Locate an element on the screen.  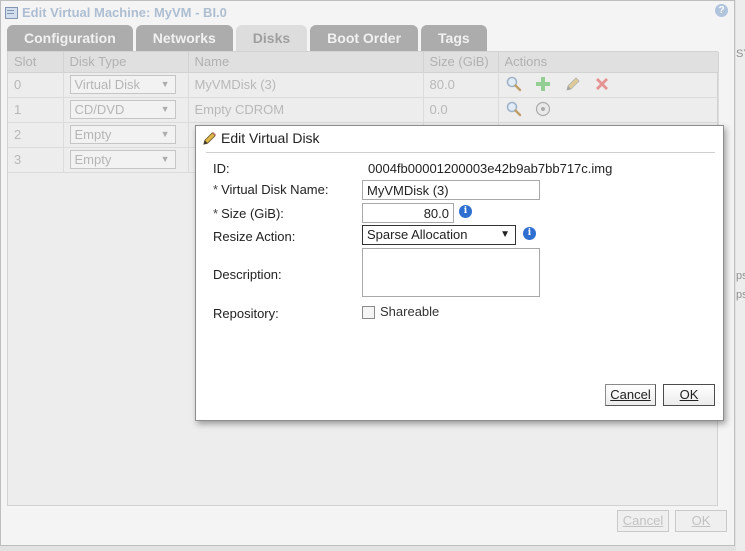
description-label: Description: is located at coordinates (247, 274).